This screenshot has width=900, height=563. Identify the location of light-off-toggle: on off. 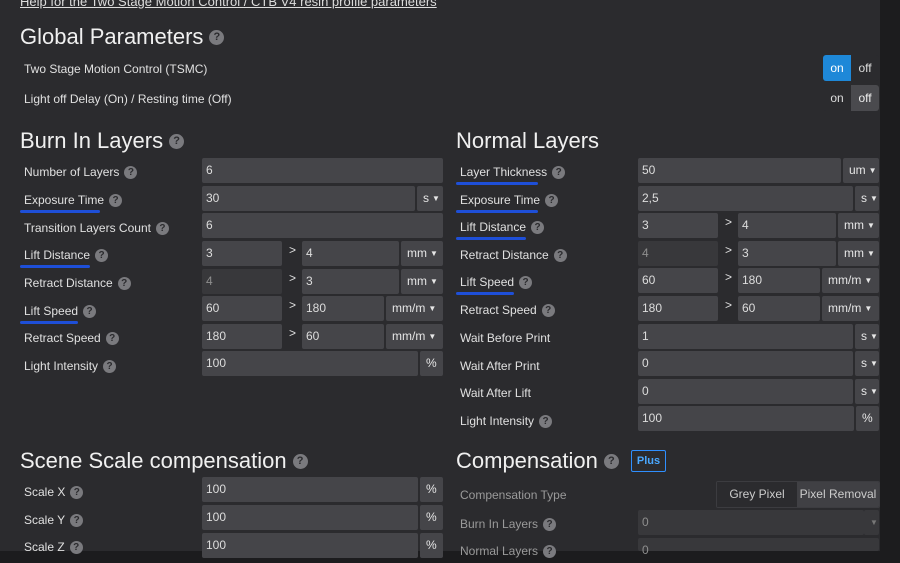
(851, 98).